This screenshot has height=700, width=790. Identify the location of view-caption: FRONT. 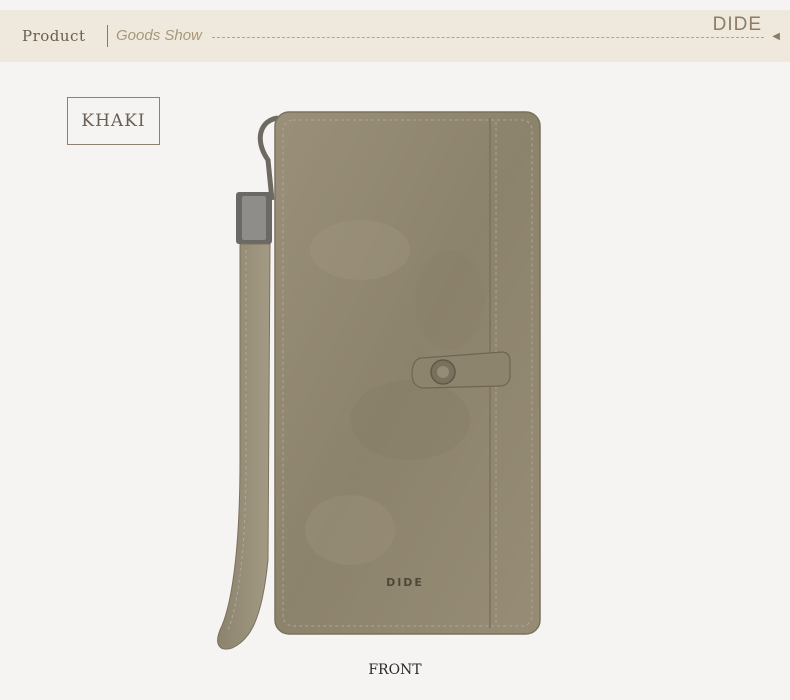
(395, 670).